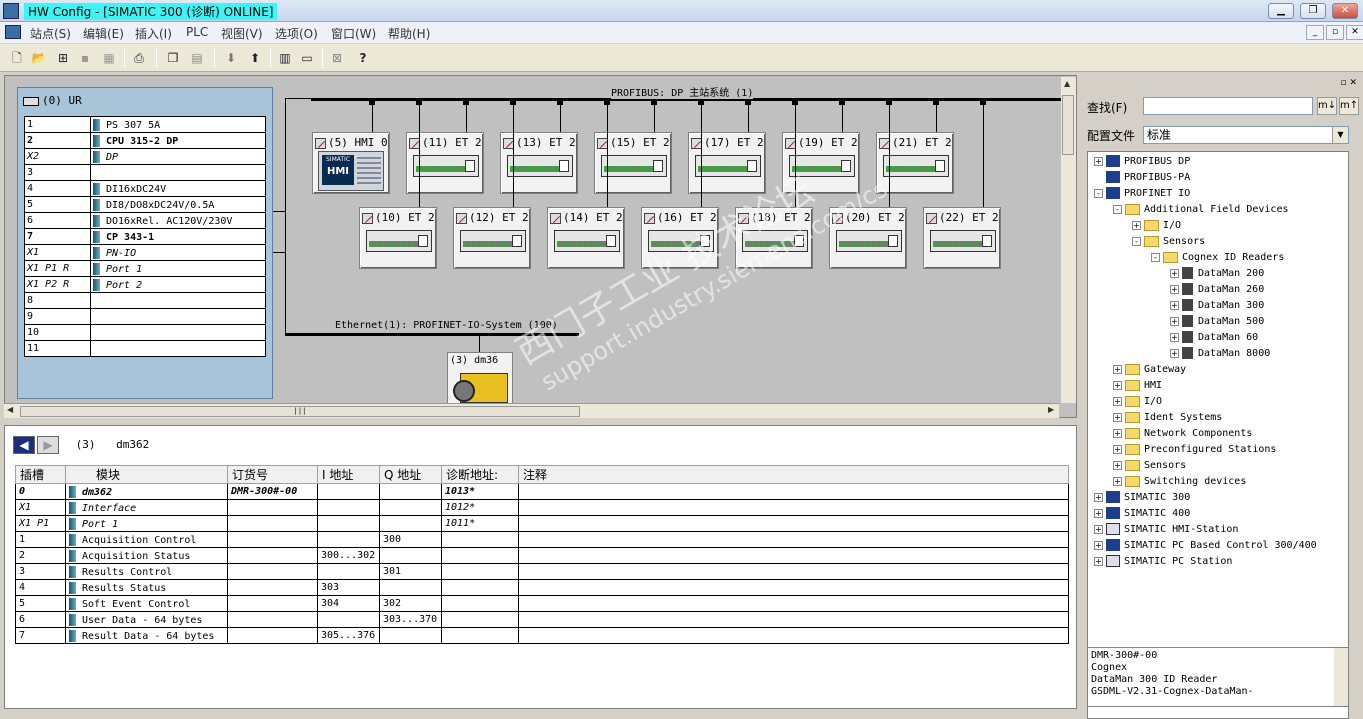  I want to click on chevron-down-icon: ▼, so click(1340, 135).